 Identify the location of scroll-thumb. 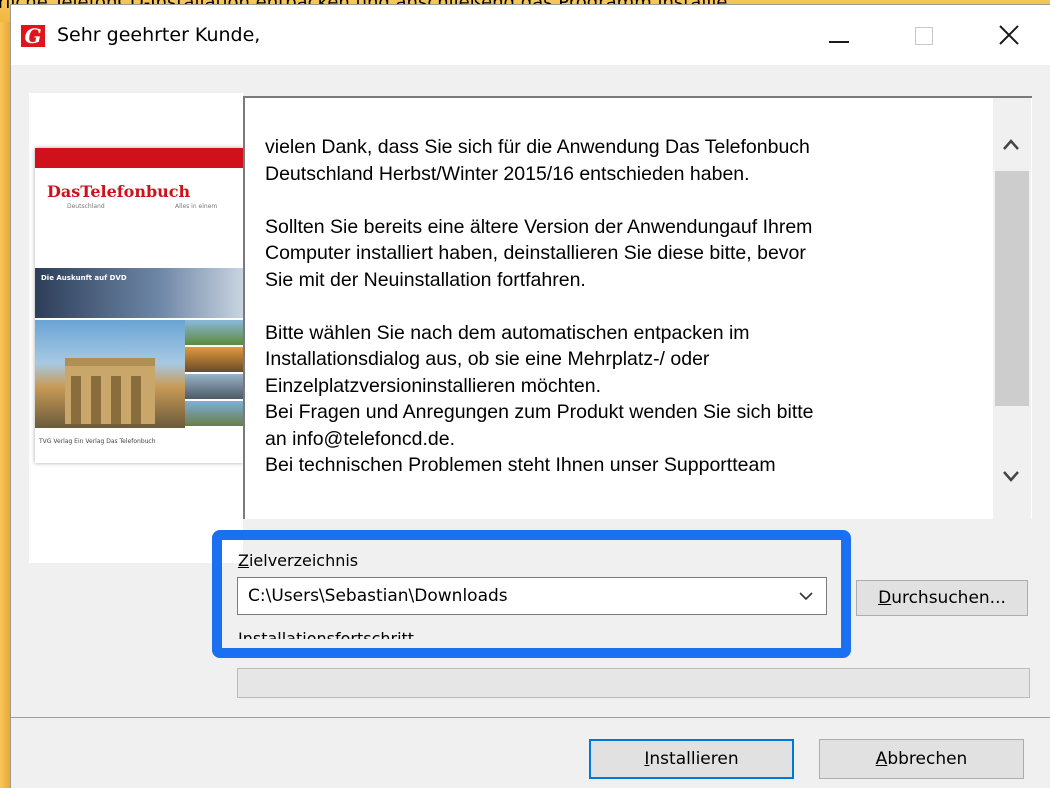
(1012, 288).